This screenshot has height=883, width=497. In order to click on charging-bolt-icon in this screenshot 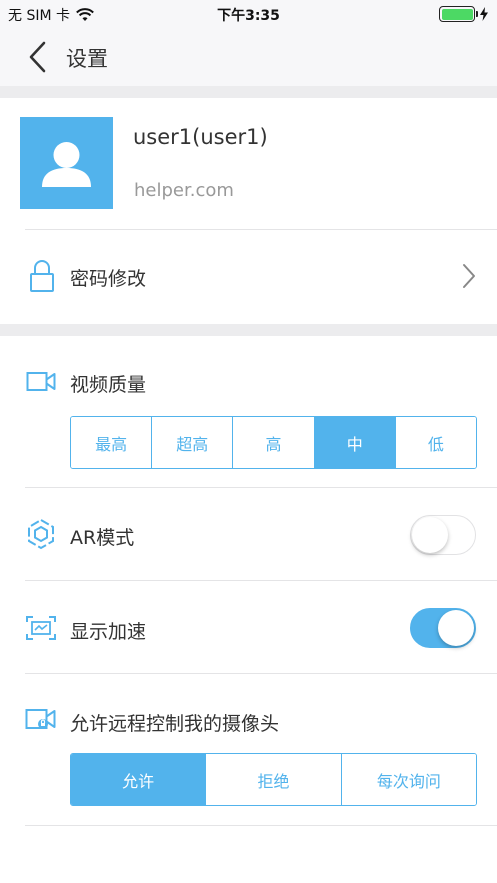, I will do `click(484, 14)`.